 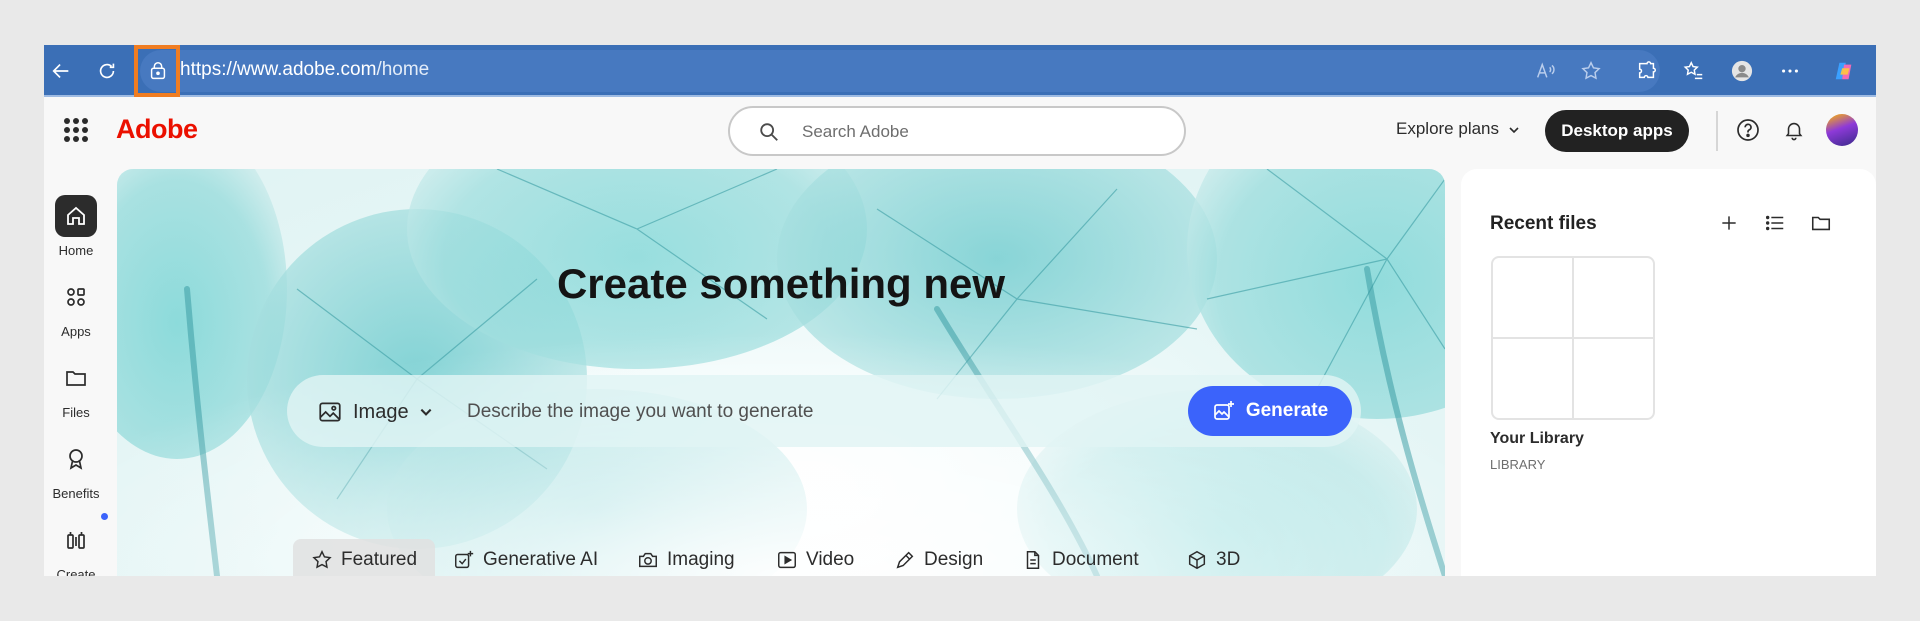 I want to click on tab-label: Generative AI, so click(x=541, y=559).